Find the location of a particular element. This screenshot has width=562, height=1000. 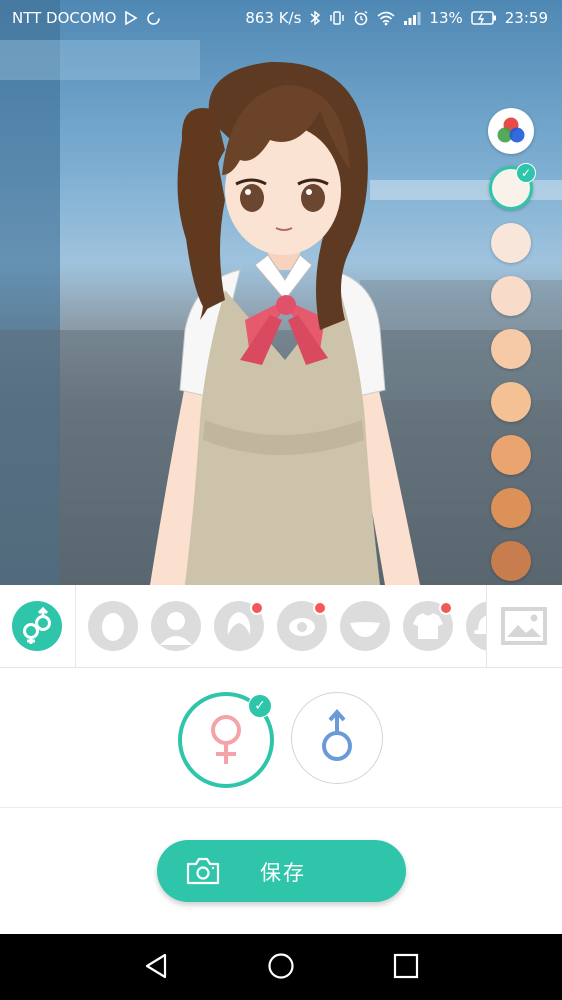

gender-selection-panel: ✓ is located at coordinates (281, 737).